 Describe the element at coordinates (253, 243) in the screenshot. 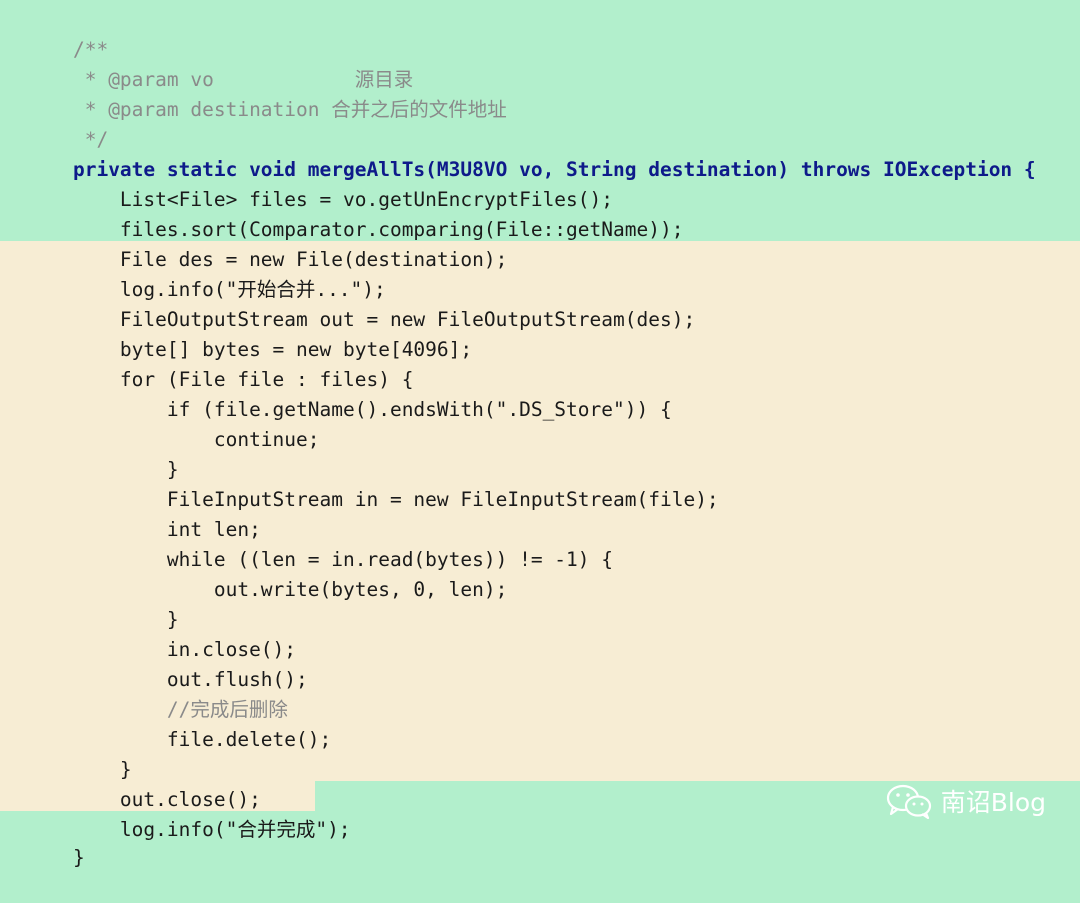

I see `code-line-8: File des = new File(destination);` at that location.